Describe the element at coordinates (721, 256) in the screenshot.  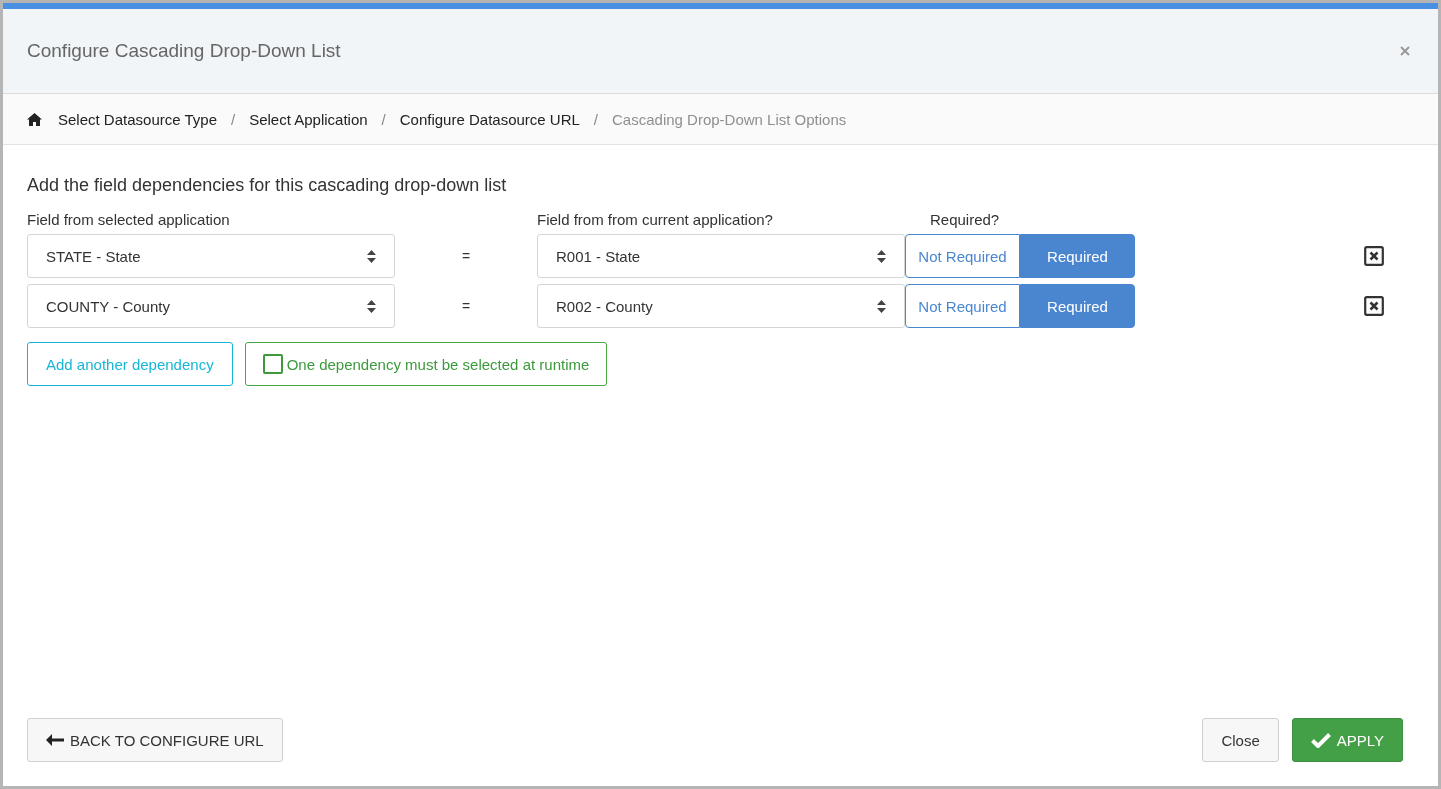
I see `target-field-select: R001 - State` at that location.